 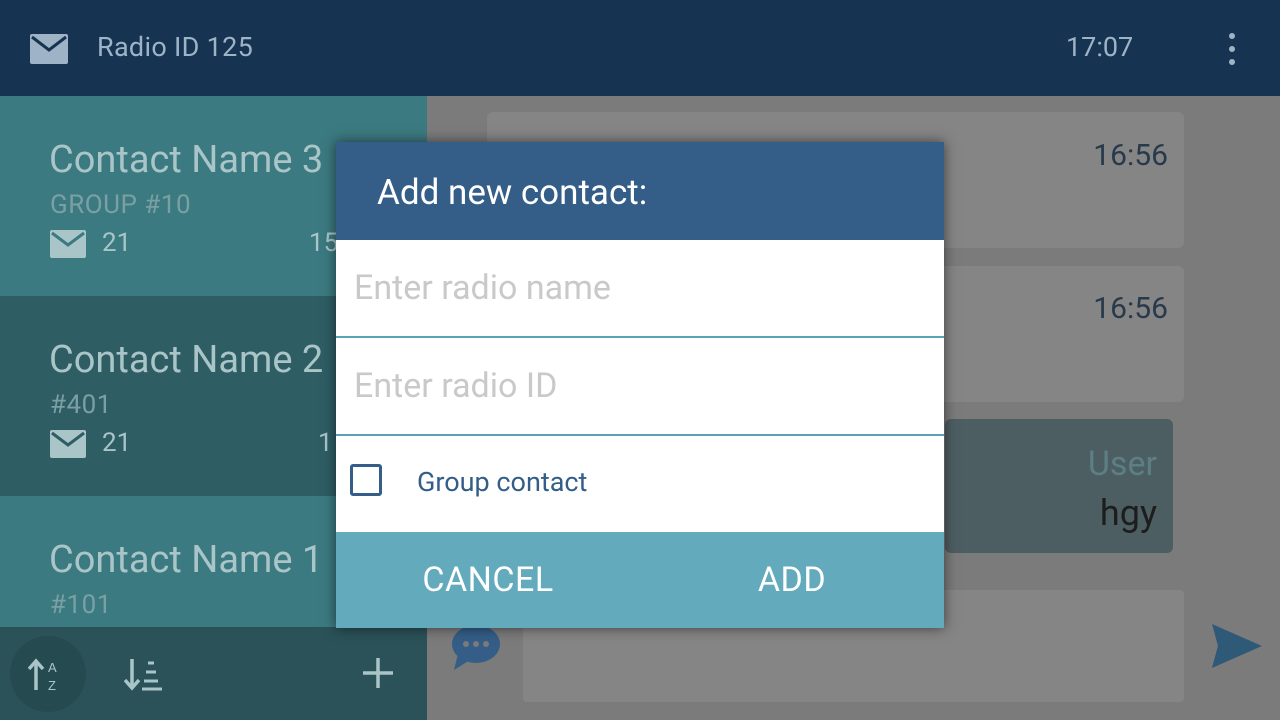 What do you see at coordinates (366, 480) in the screenshot?
I see `group-contact-checkbox` at bounding box center [366, 480].